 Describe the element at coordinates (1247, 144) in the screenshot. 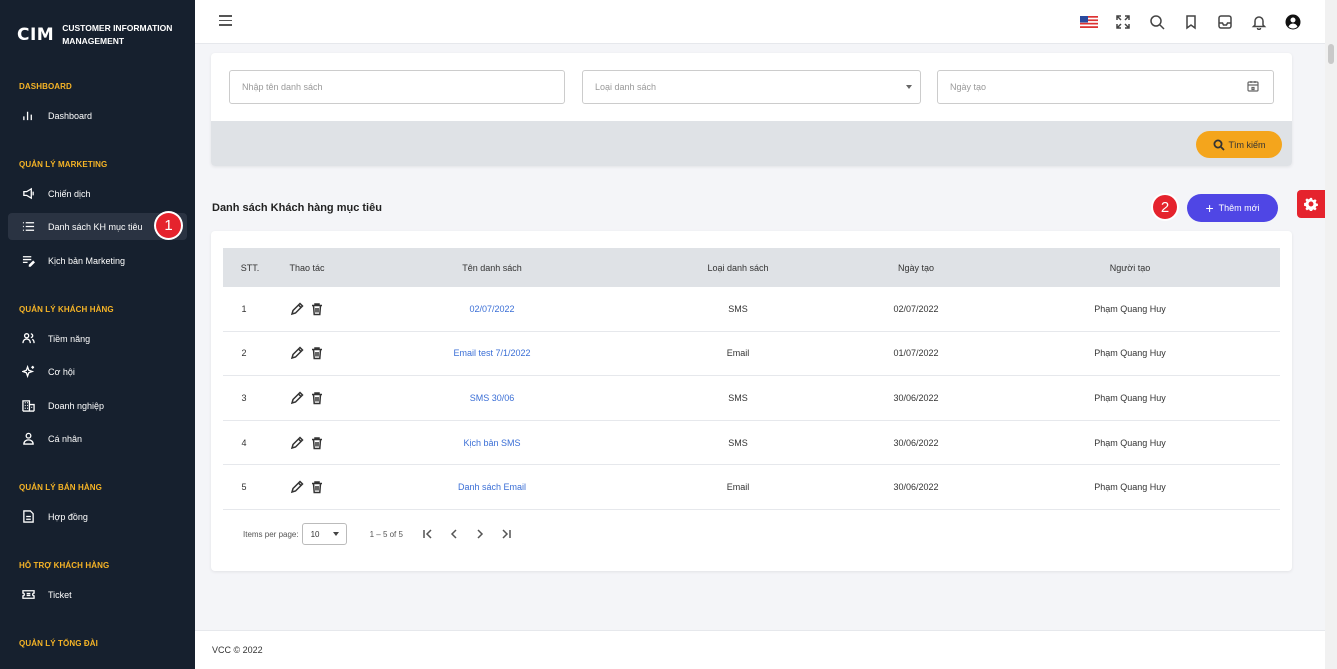

I see `search-button-label: Tìm kiếm` at that location.